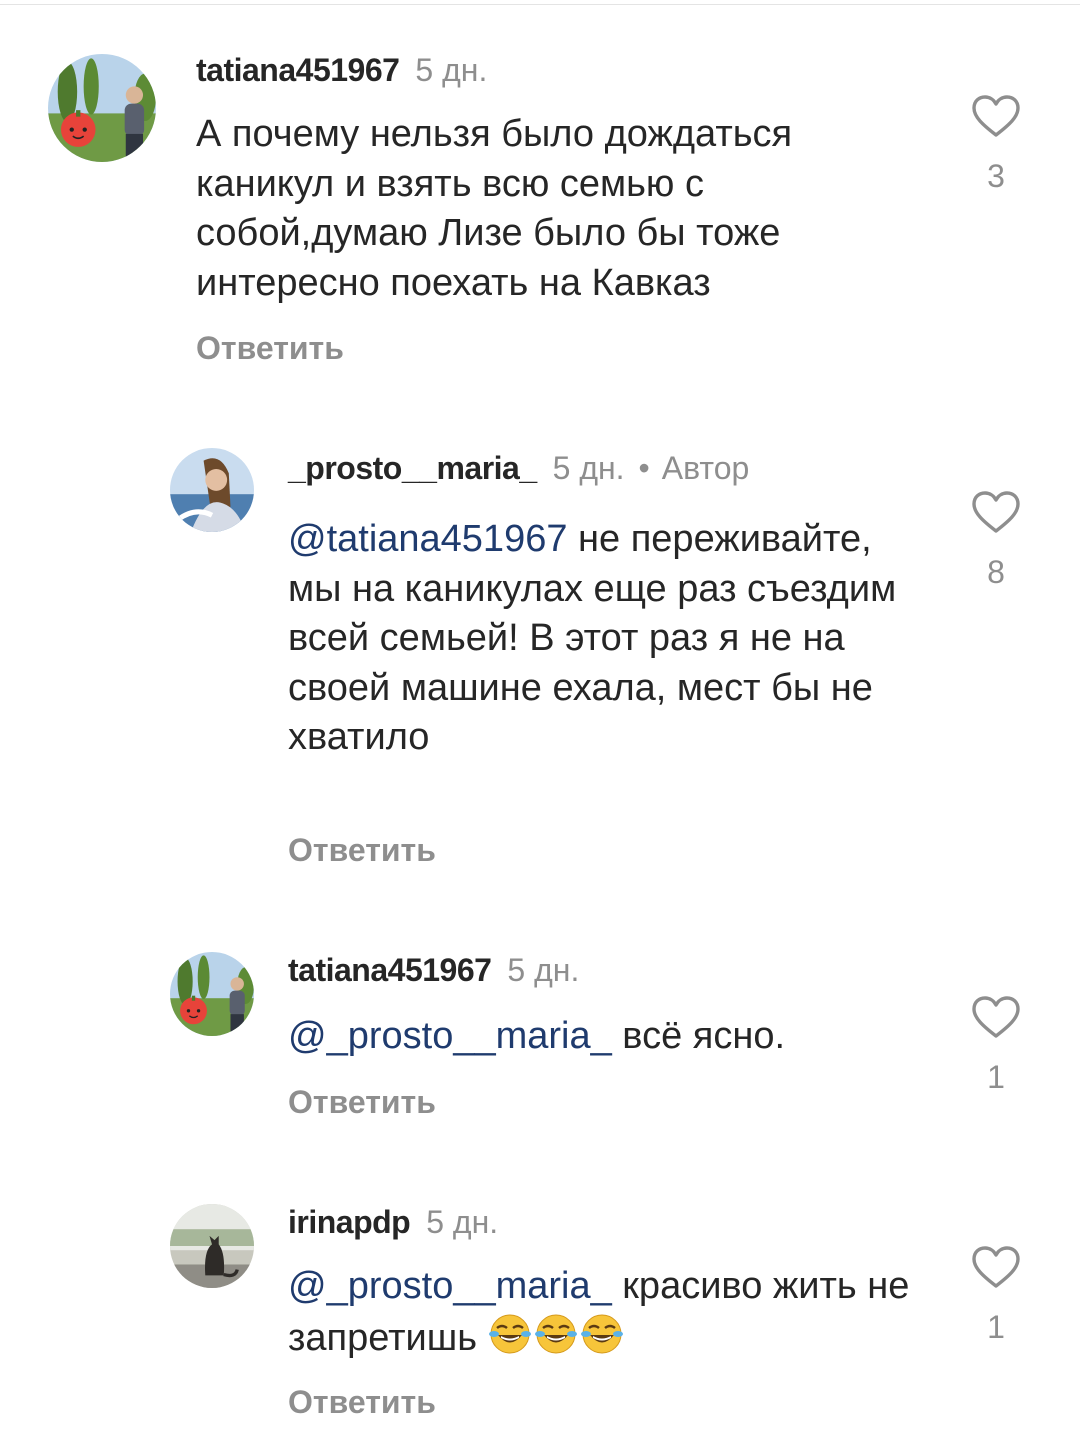 Image resolution: width=1080 pixels, height=1454 pixels. What do you see at coordinates (450, 1286) in the screenshot?
I see `mention-link: @_prosto__maria_` at bounding box center [450, 1286].